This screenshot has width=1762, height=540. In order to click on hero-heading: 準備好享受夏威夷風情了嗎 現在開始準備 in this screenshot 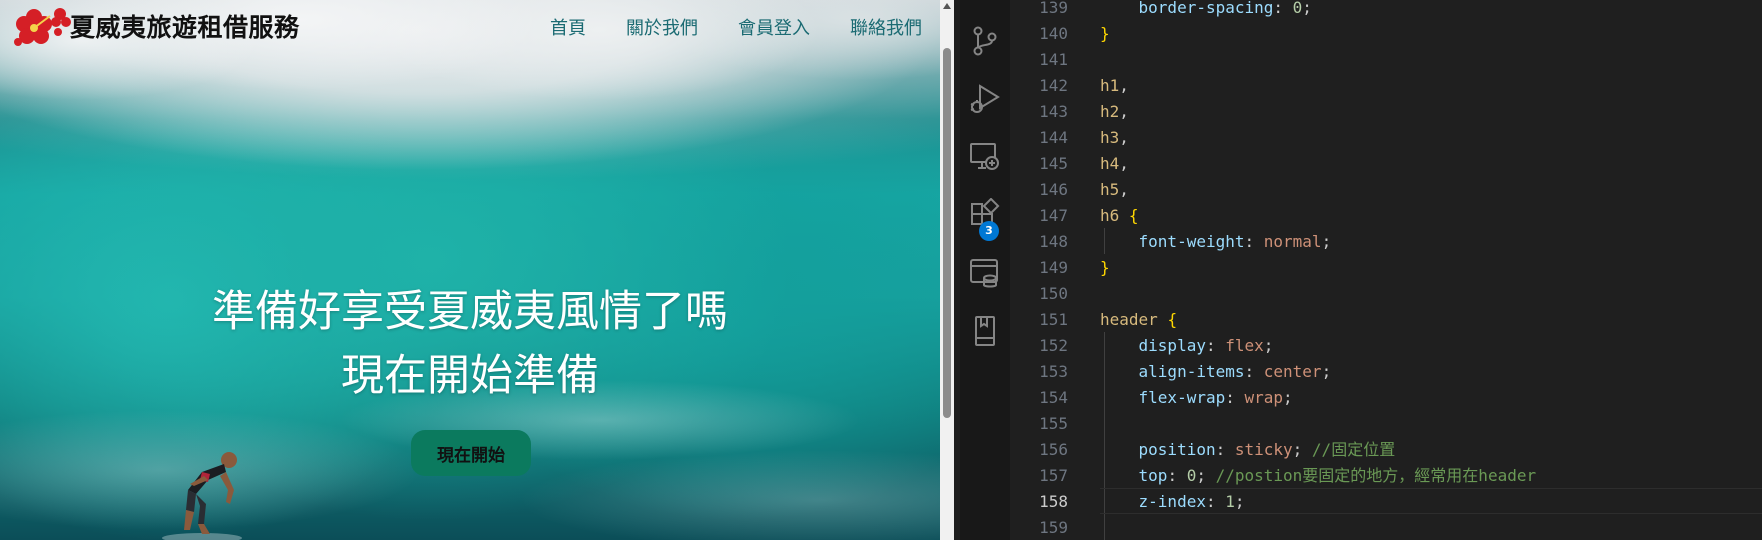, I will do `click(470, 344)`.